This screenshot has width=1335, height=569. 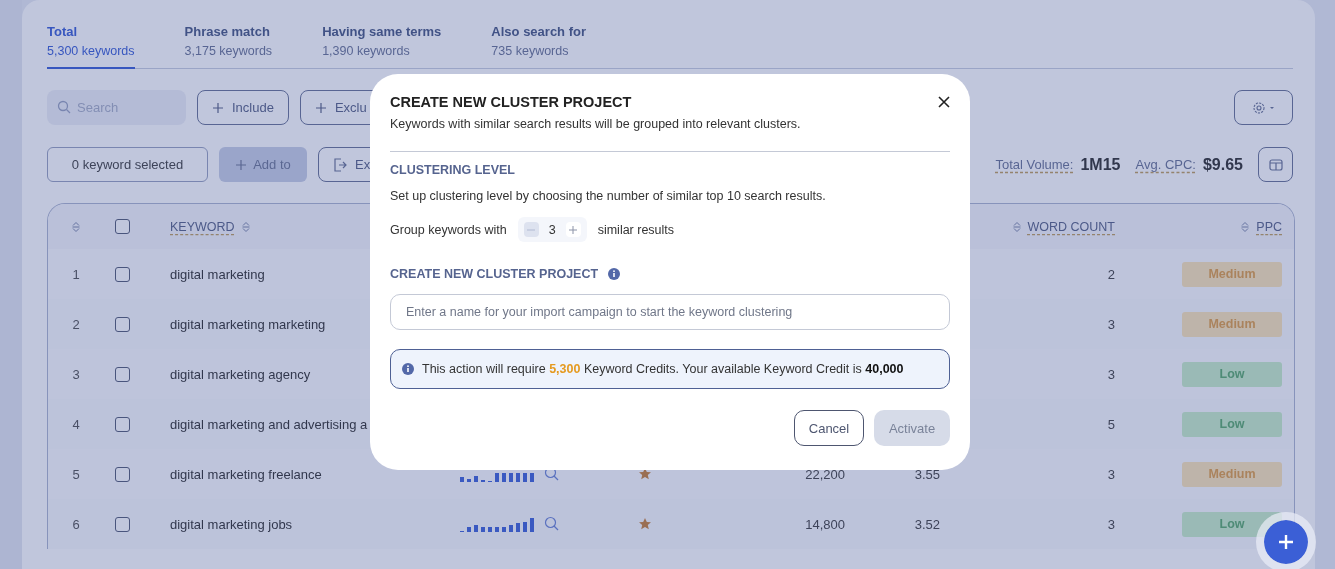 What do you see at coordinates (1165, 164) in the screenshot?
I see `avg-cpc-label: Avg. CPC:` at bounding box center [1165, 164].